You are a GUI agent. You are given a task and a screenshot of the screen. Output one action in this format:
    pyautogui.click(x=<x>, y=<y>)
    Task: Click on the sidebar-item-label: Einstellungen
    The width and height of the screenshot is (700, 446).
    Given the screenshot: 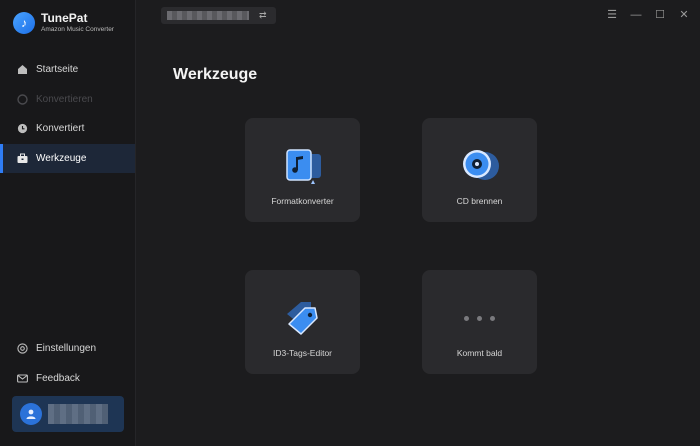 What is the action you would take?
    pyautogui.click(x=66, y=349)
    